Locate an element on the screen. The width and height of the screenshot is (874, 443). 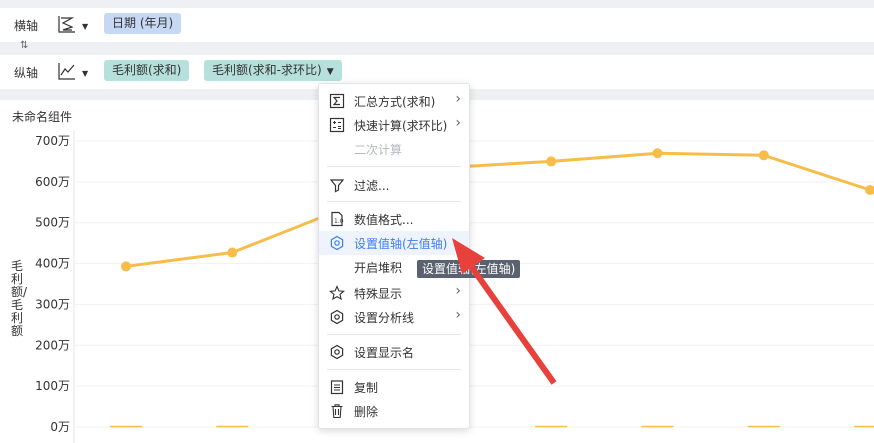
star-icon is located at coordinates (337, 293).